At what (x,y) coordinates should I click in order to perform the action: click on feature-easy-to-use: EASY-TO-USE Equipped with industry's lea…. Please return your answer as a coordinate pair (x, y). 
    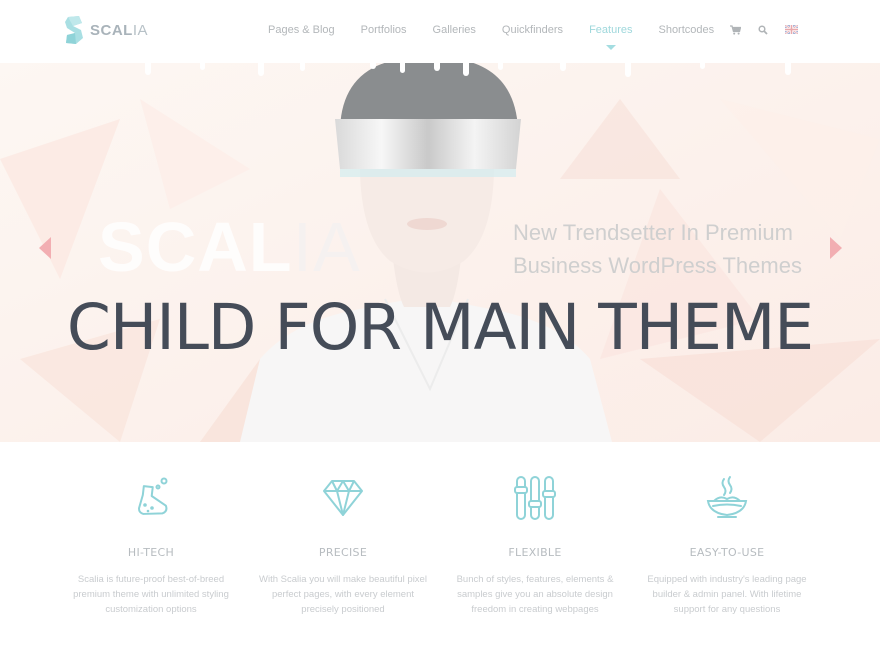
    Looking at the image, I should click on (727, 555).